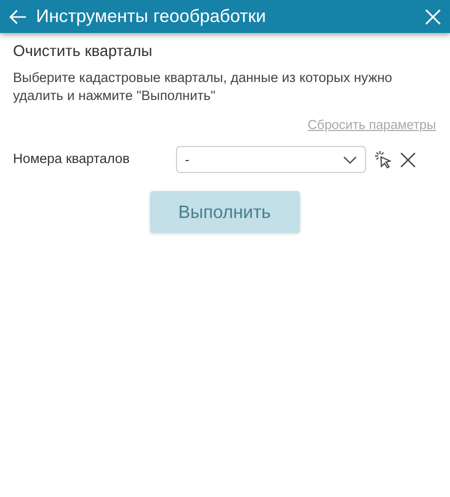  What do you see at coordinates (72, 158) in the screenshot?
I see `field-label: Номера кварталов` at bounding box center [72, 158].